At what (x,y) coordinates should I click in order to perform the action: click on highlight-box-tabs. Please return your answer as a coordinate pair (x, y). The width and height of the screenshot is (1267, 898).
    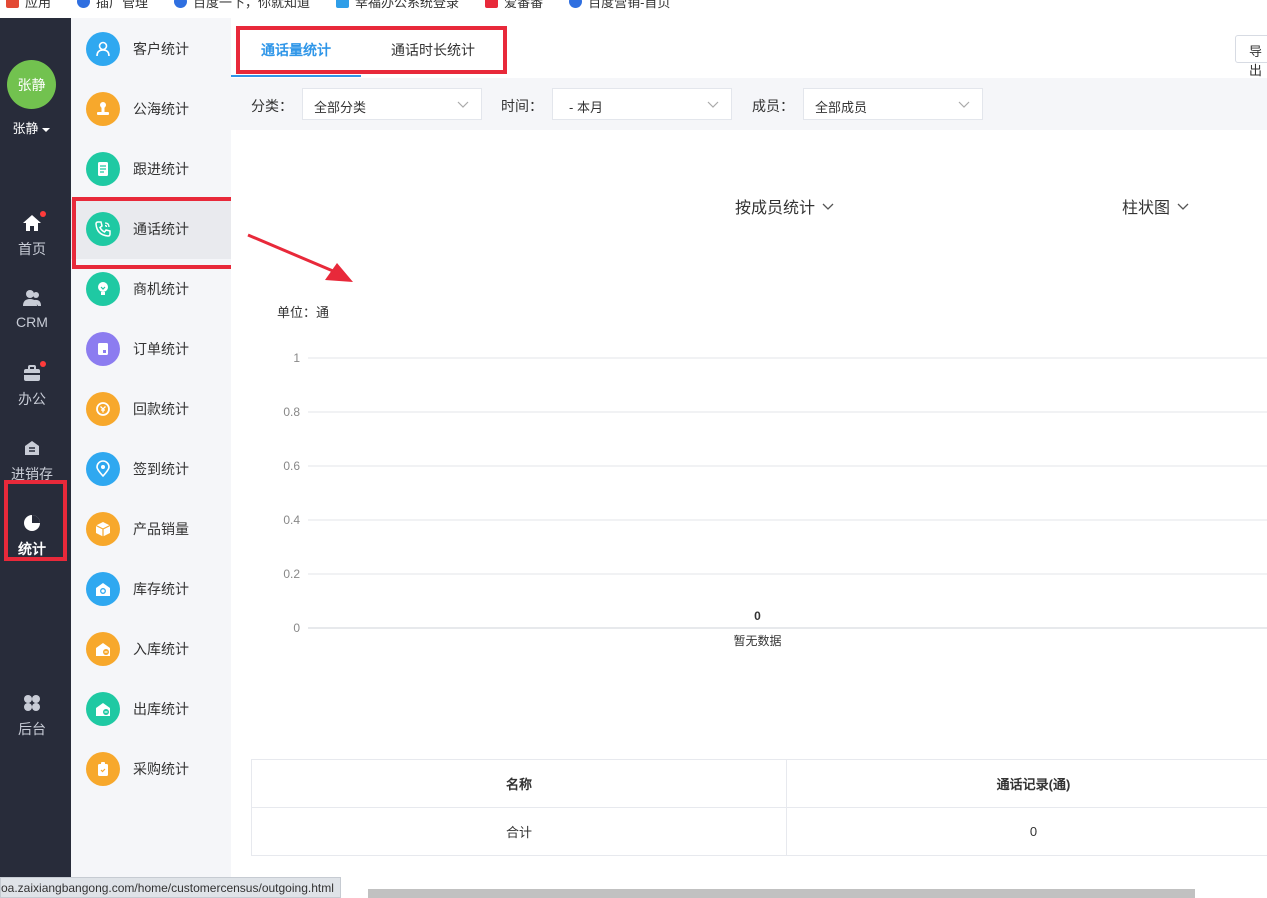
    Looking at the image, I should click on (371, 50).